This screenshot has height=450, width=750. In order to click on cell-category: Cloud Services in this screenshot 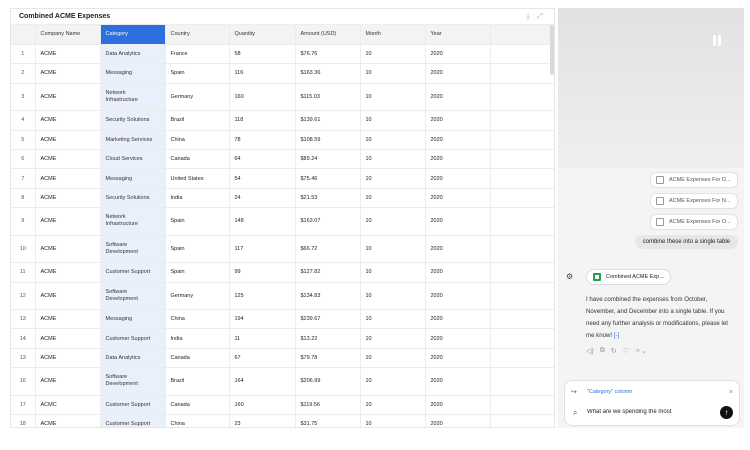, I will do `click(133, 159)`.